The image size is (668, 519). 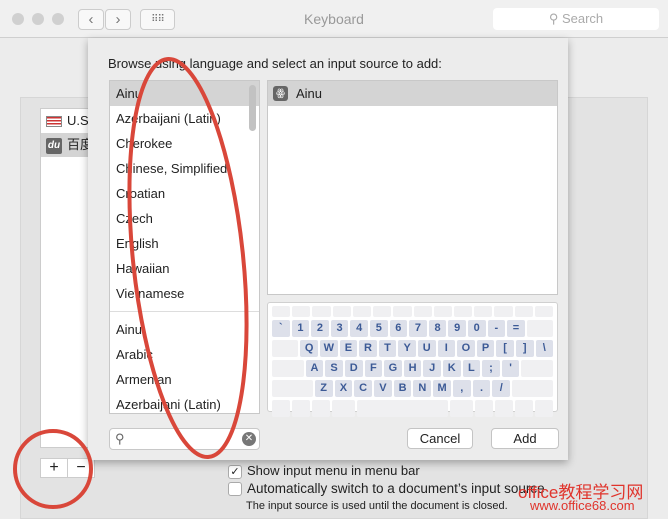 What do you see at coordinates (393, 368) in the screenshot?
I see `key: G` at bounding box center [393, 368].